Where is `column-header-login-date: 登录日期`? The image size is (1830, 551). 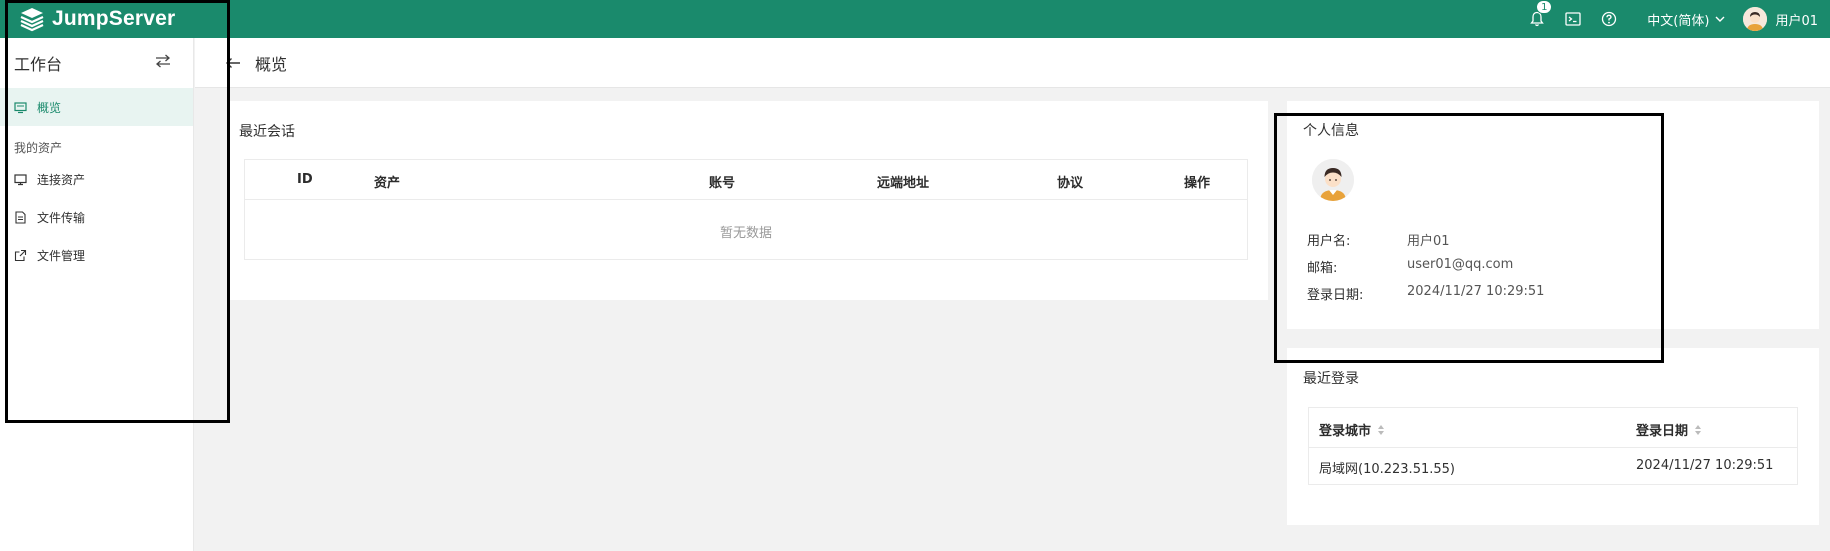 column-header-login-date: 登录日期 is located at coordinates (1669, 429).